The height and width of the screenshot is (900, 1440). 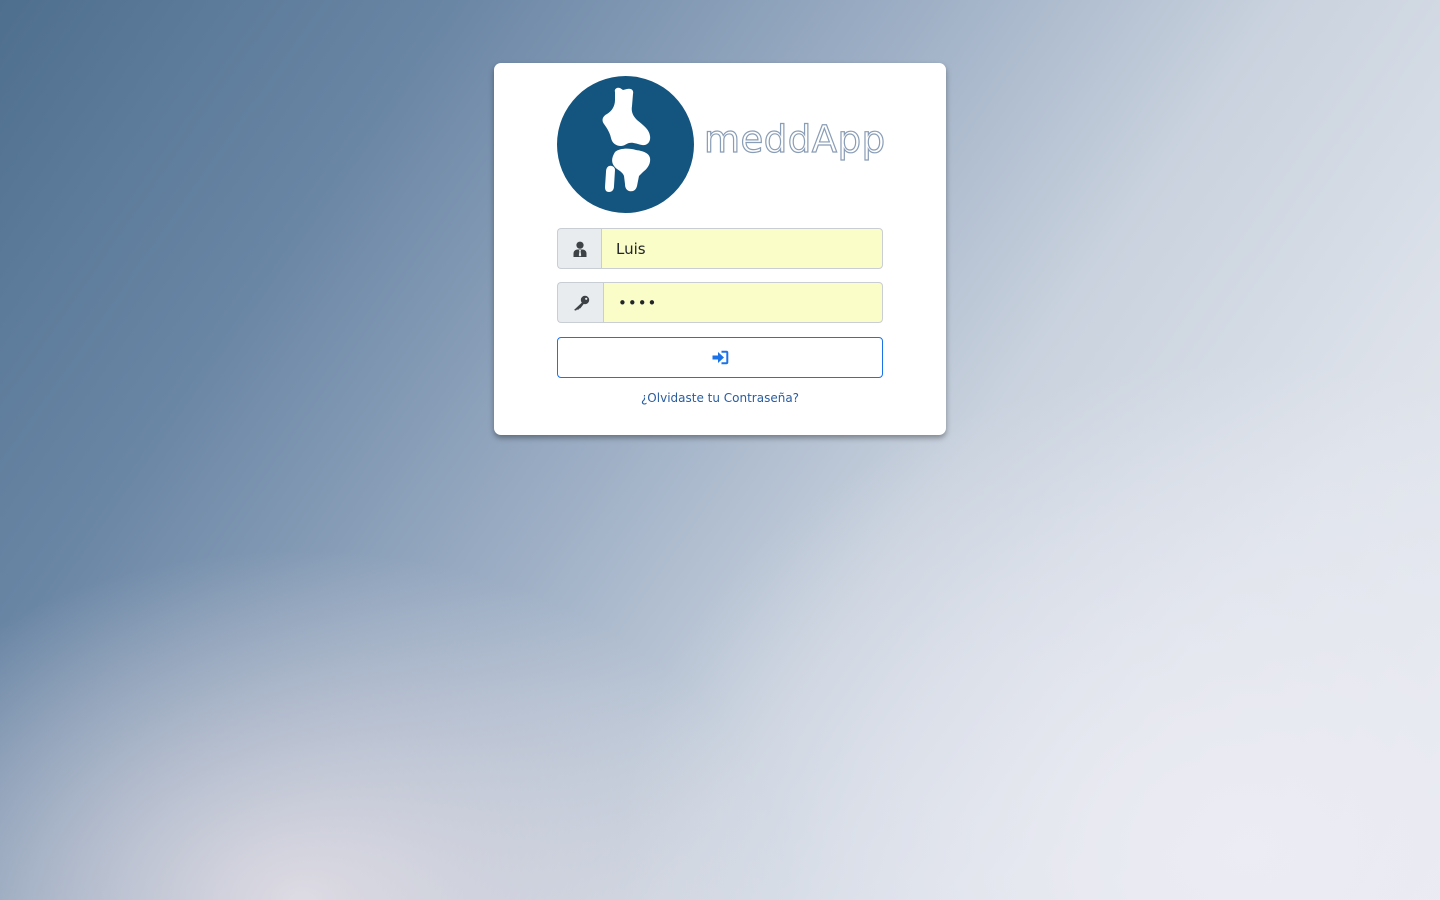 I want to click on brand-name: meddApp, so click(x=794, y=139).